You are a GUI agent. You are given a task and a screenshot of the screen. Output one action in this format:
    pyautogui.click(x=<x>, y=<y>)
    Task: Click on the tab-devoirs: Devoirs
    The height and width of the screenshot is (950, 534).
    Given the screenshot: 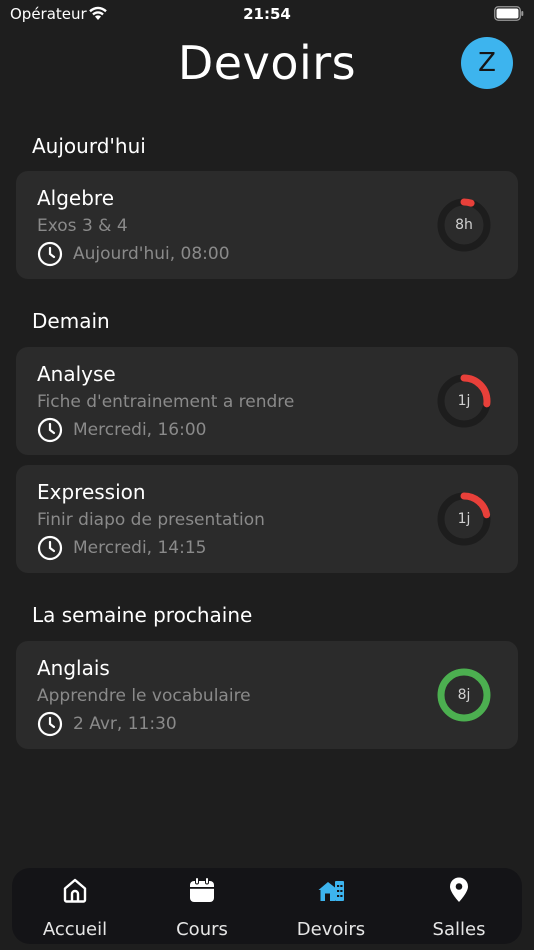 What is the action you would take?
    pyautogui.click(x=331, y=906)
    